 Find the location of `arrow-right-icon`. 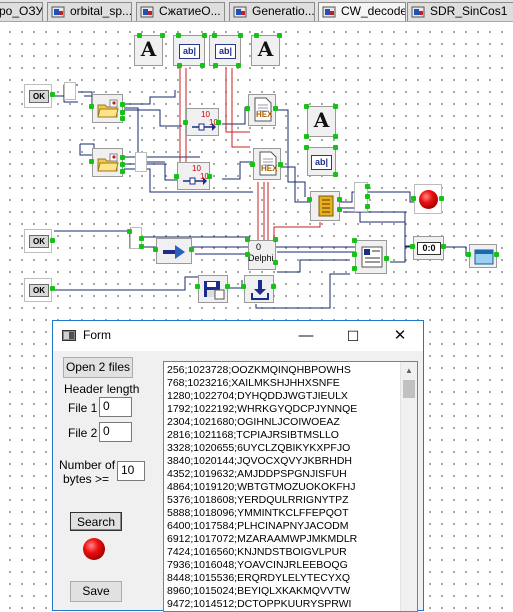

arrow-right-icon is located at coordinates (174, 252).